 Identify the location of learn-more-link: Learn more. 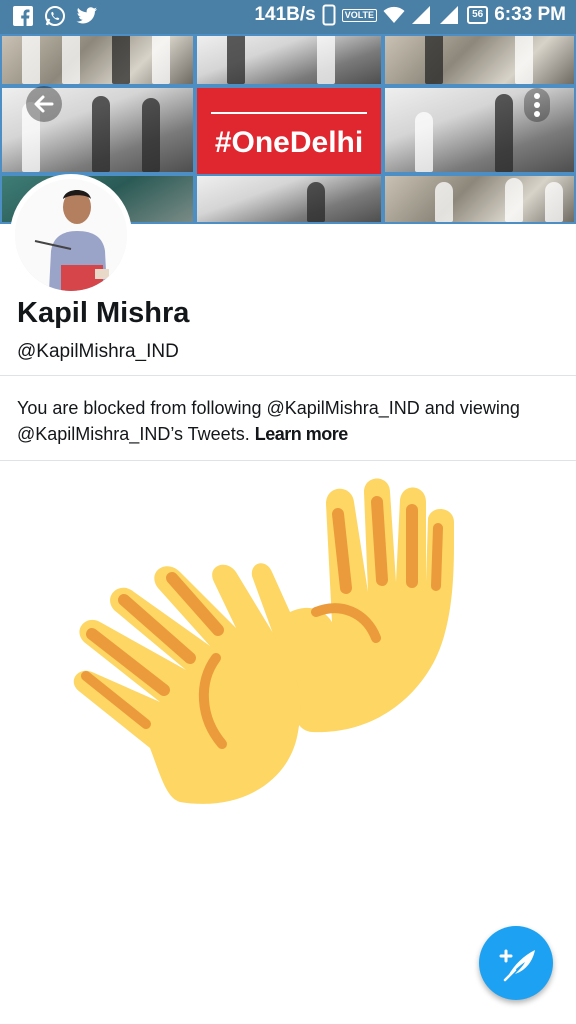
(302, 434).